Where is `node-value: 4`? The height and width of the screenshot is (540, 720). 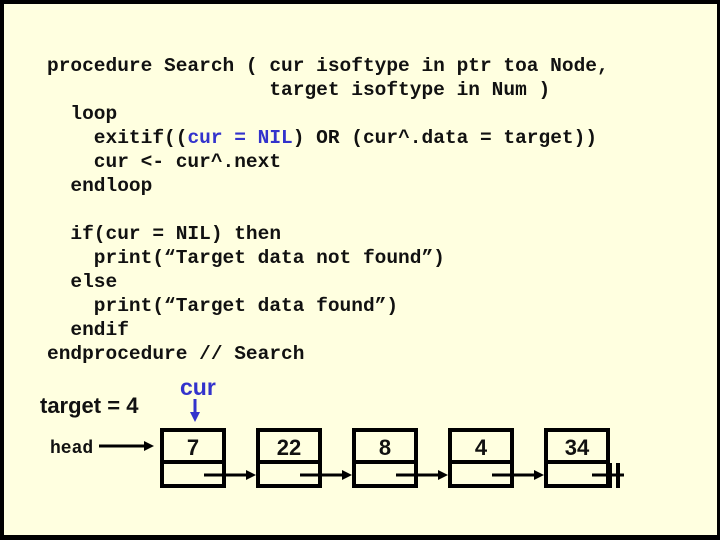
node-value: 4 is located at coordinates (481, 447).